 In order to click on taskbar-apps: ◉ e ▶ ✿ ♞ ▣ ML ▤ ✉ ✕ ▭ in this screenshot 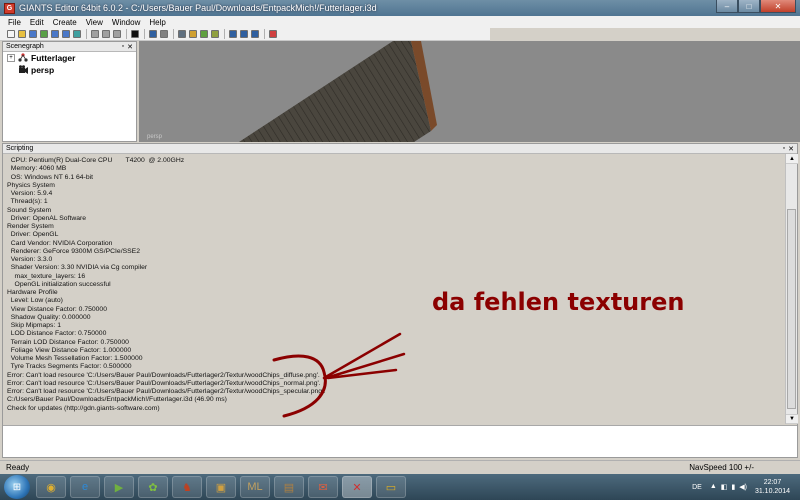, I will do `click(221, 487)`.